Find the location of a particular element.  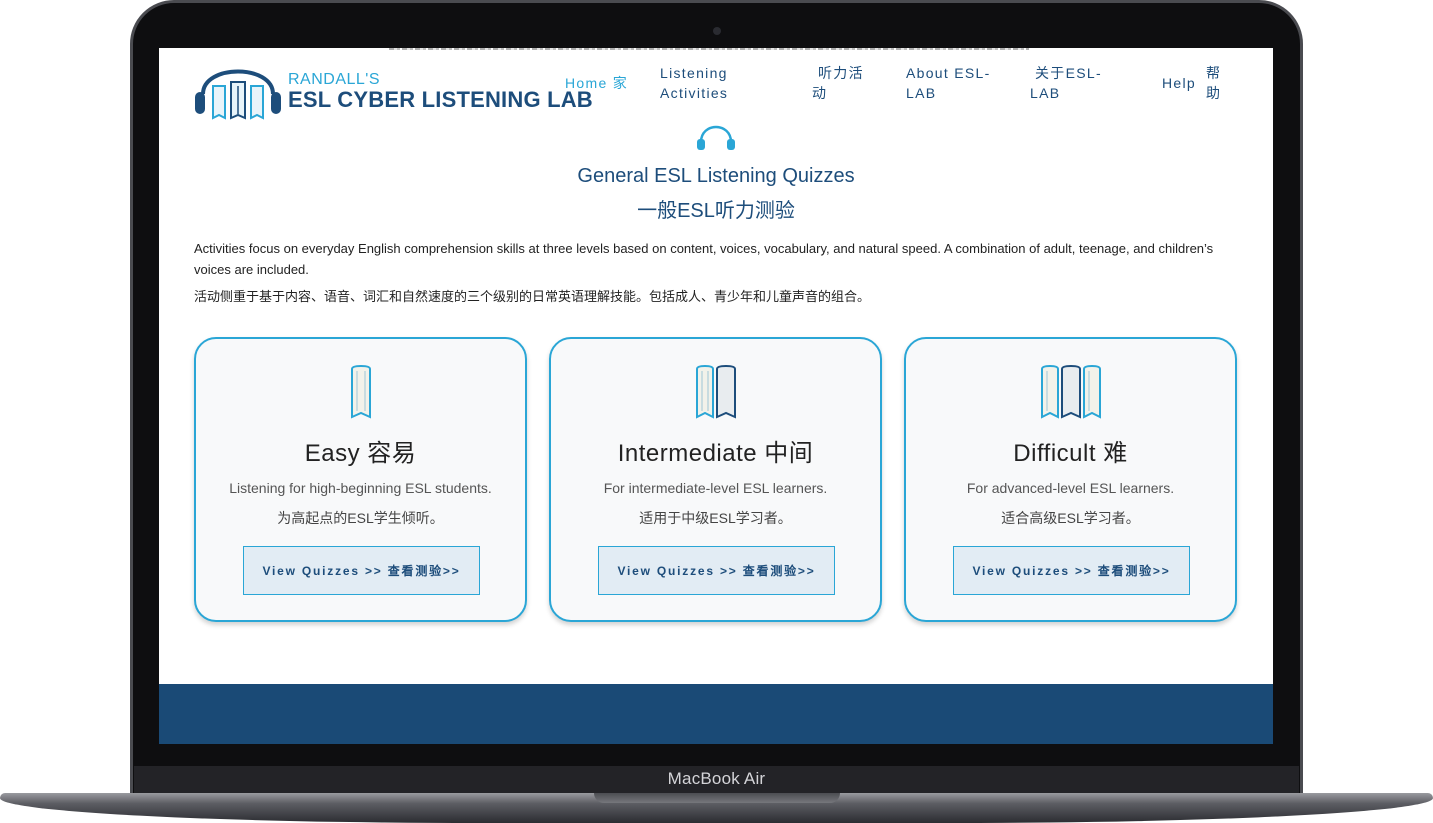

single-book-icon is located at coordinates (360, 391).